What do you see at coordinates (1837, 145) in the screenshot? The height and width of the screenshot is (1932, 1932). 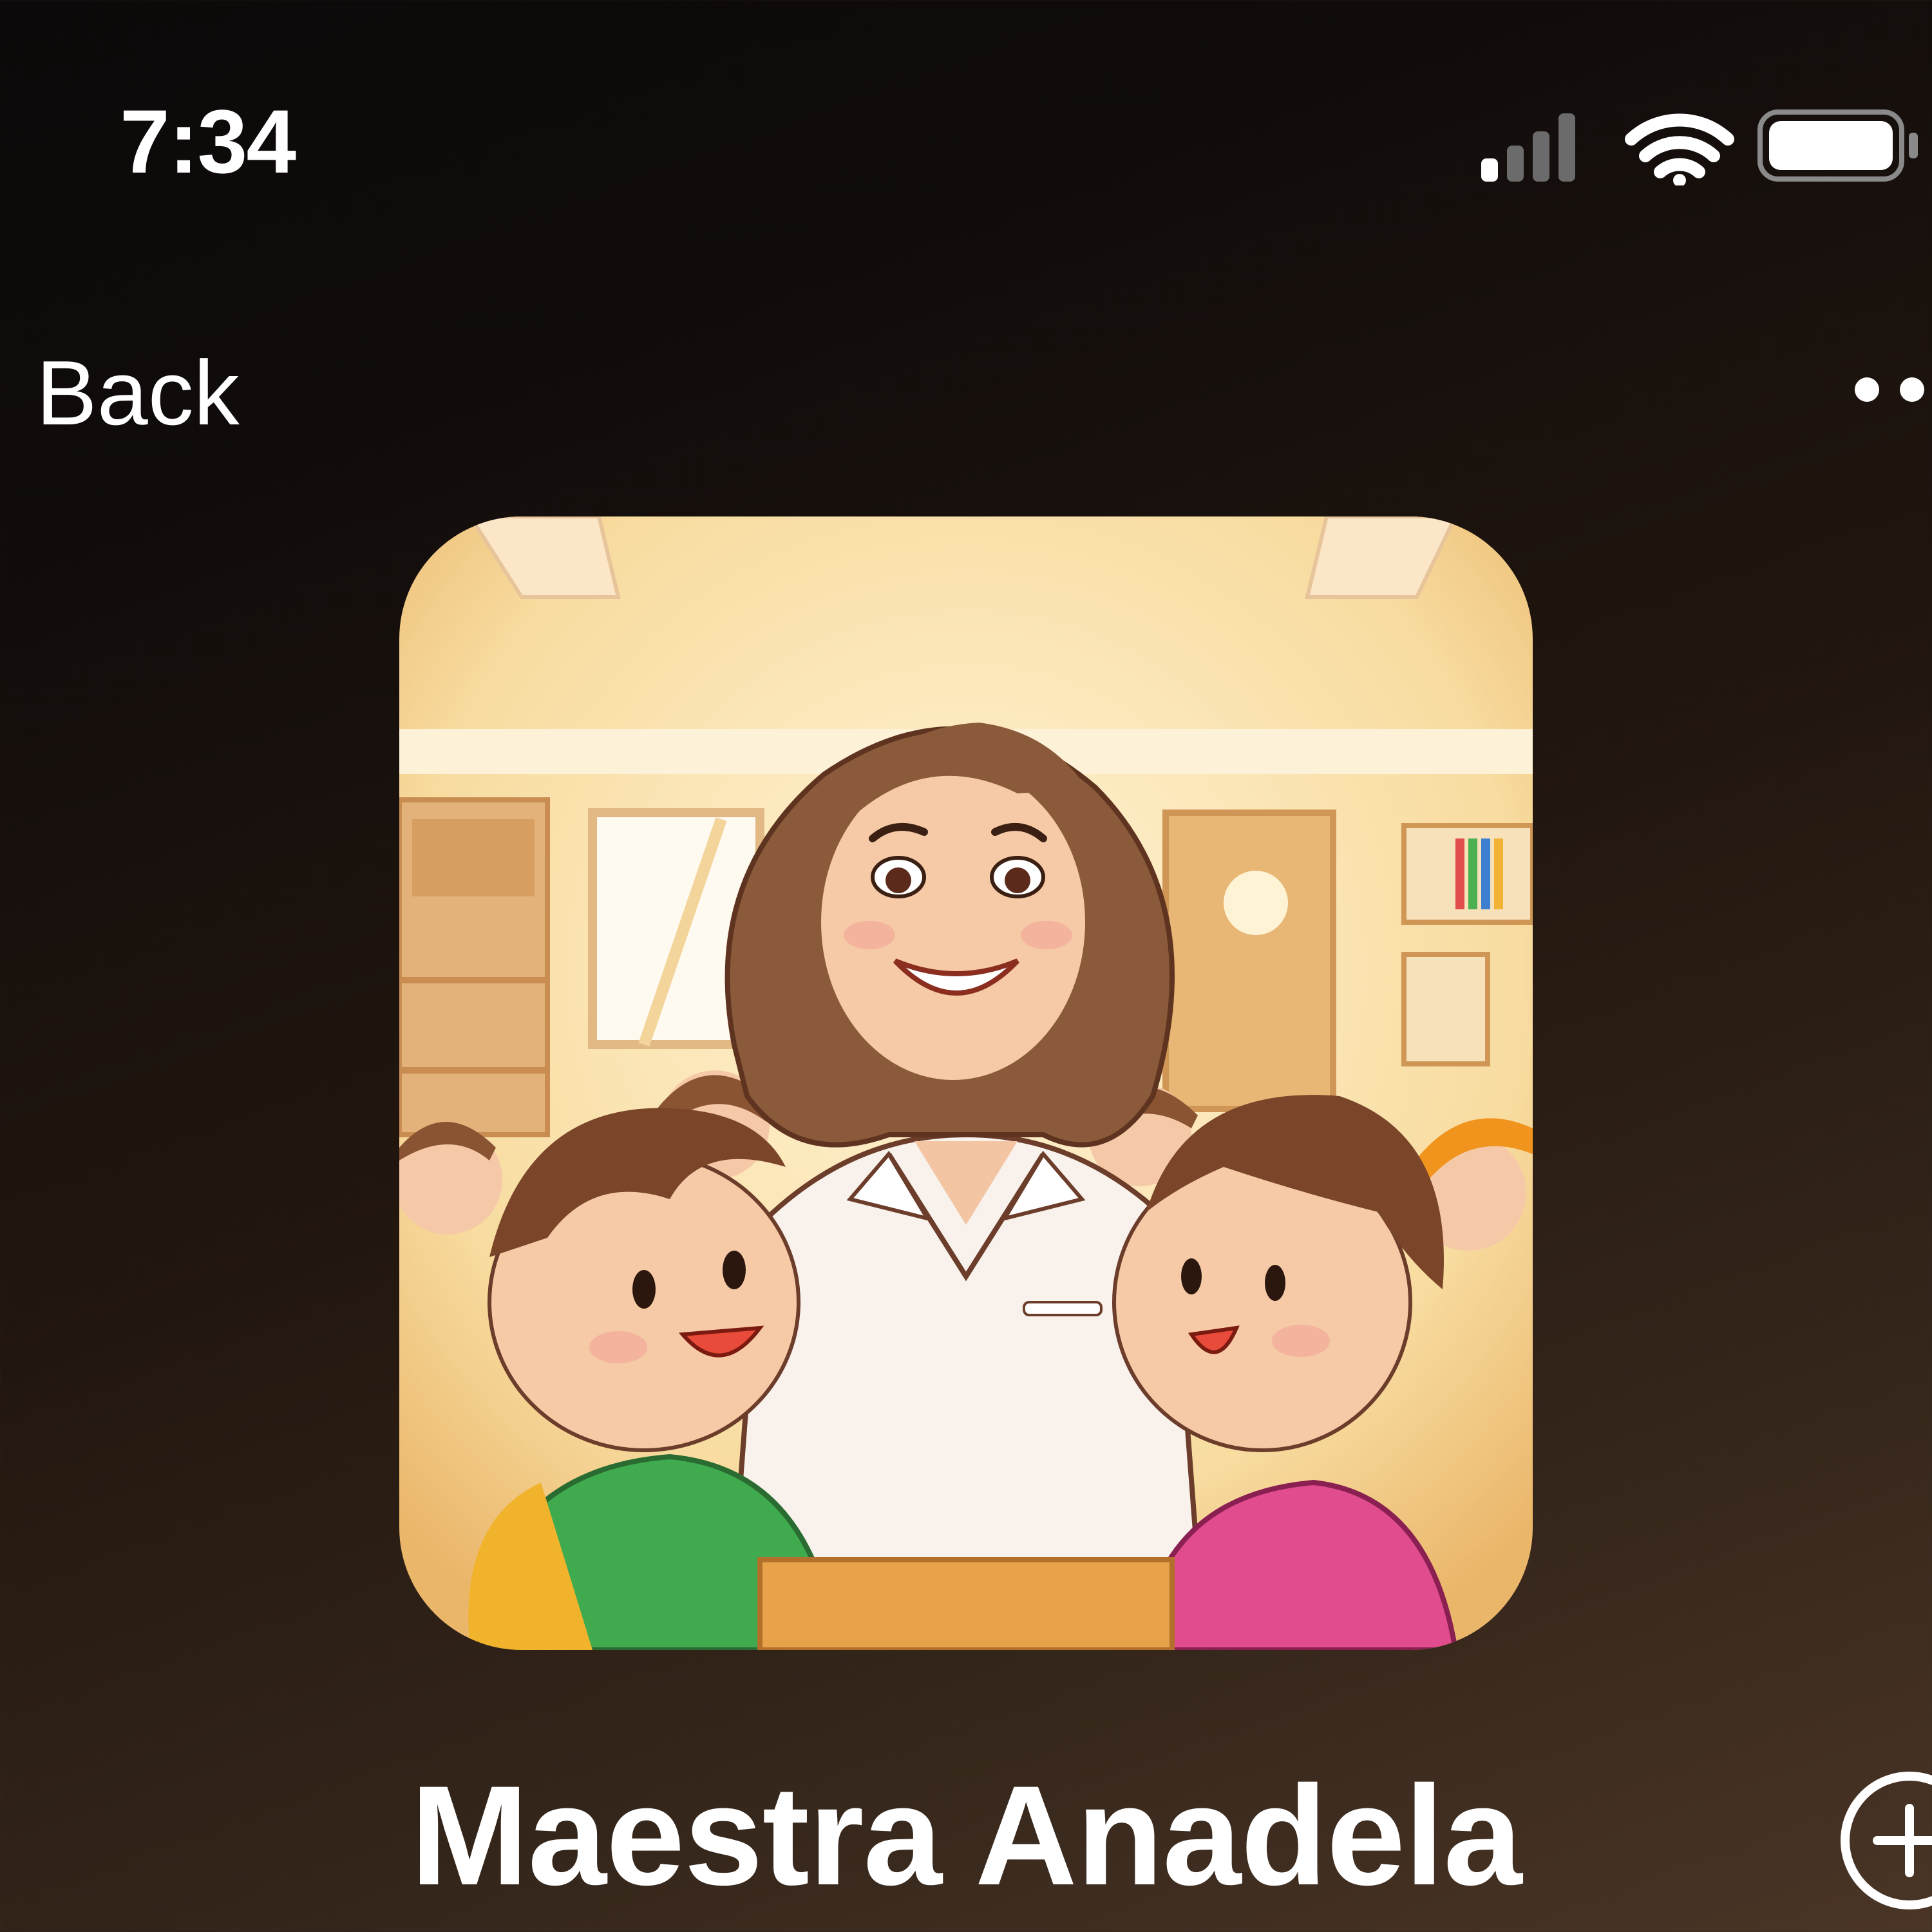 I see `battery-icon` at bounding box center [1837, 145].